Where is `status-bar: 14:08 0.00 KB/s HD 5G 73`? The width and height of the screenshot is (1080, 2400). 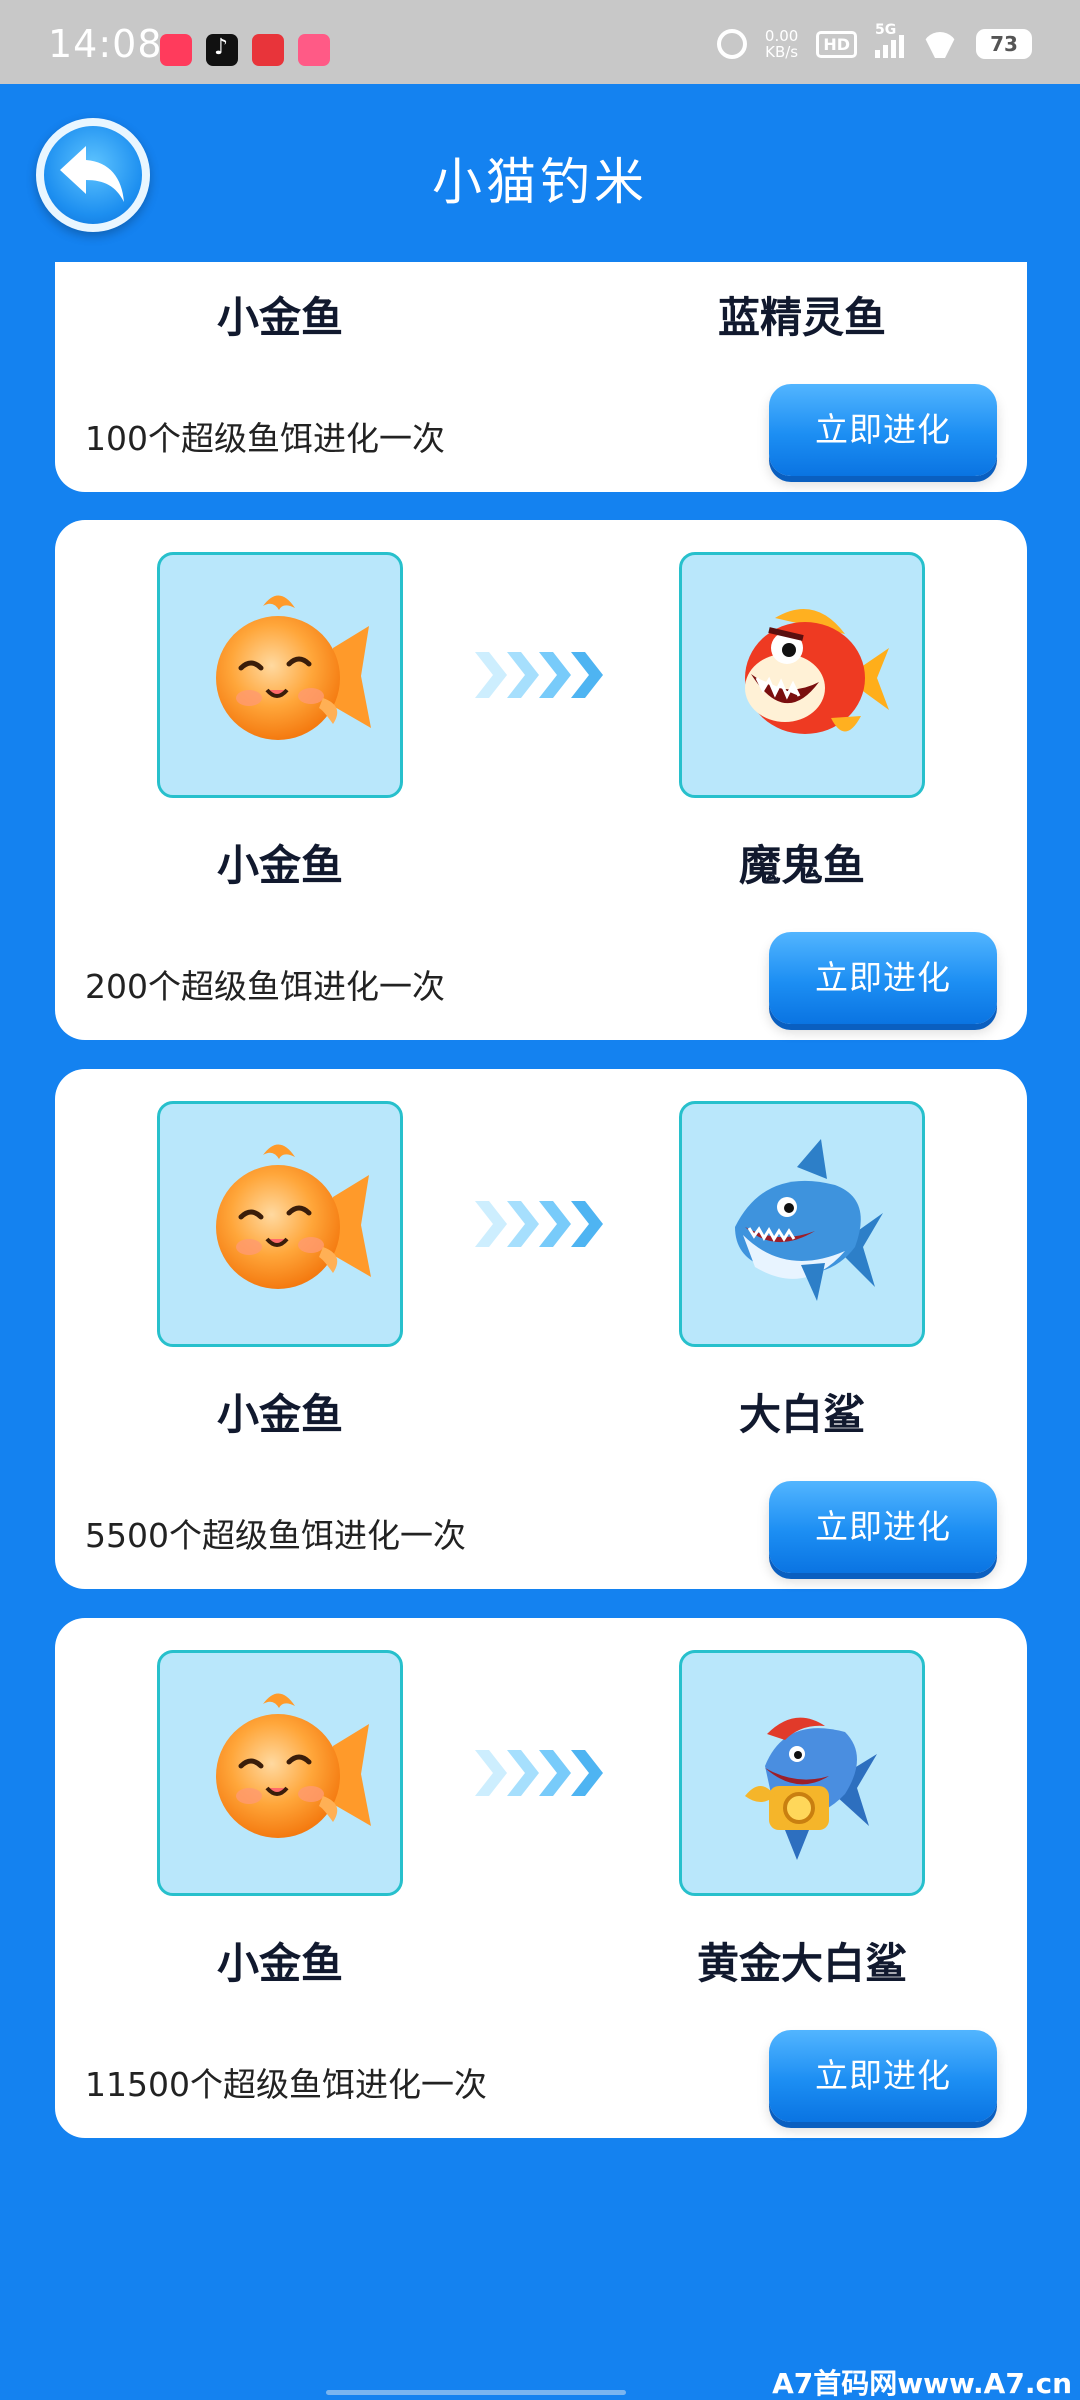
status-bar: 14:08 0.00 KB/s HD 5G 73 is located at coordinates (540, 42).